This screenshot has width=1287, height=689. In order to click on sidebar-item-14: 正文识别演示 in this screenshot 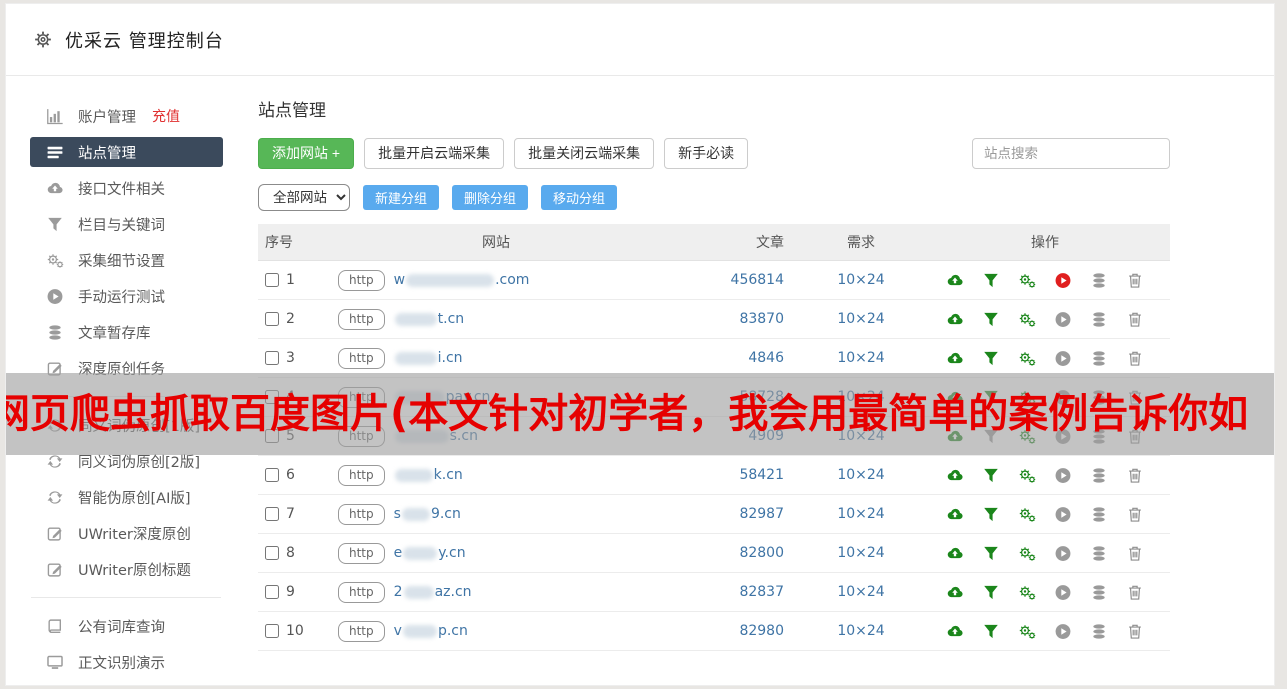, I will do `click(126, 662)`.